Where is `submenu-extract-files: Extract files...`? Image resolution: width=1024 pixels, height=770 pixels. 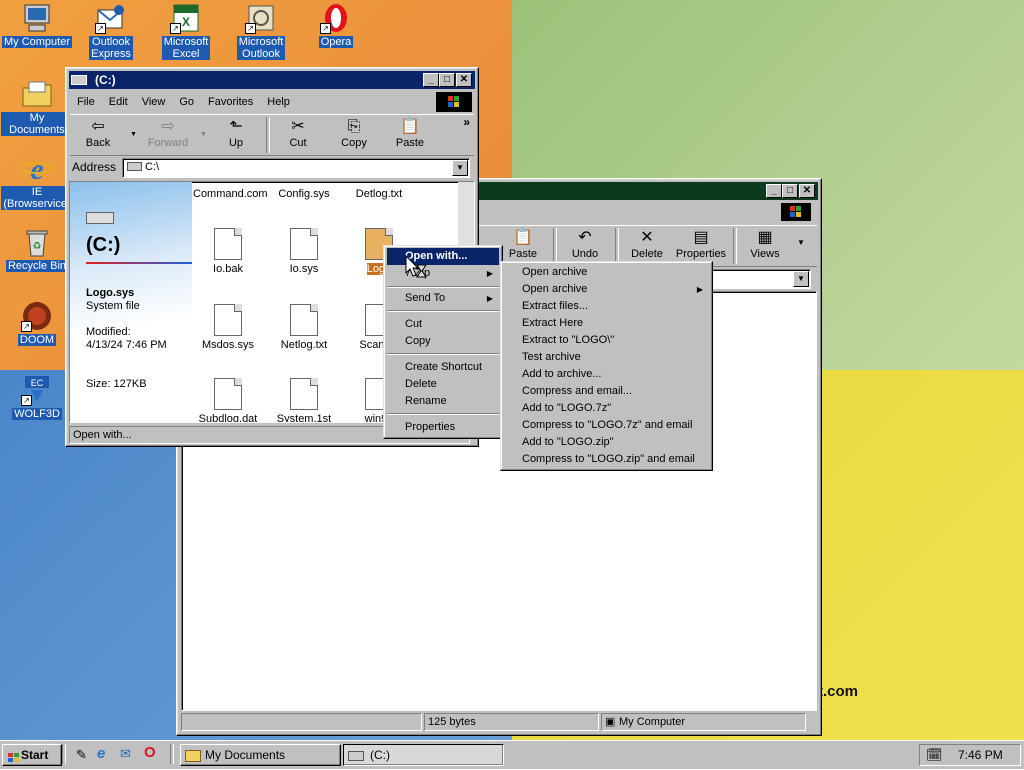
submenu-extract-files: Extract files... is located at coordinates (606, 306).